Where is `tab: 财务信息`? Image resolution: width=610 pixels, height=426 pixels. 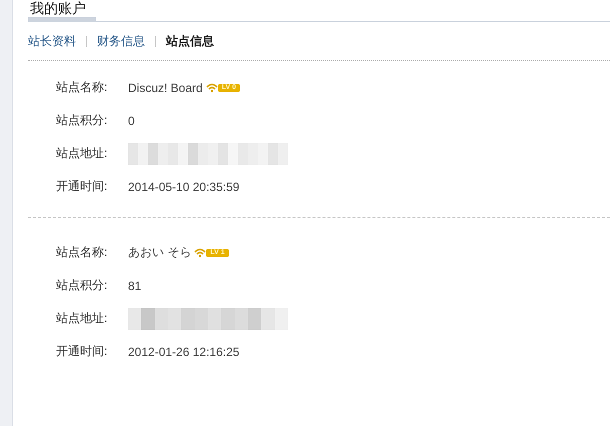 tab: 财务信息 is located at coordinates (121, 41).